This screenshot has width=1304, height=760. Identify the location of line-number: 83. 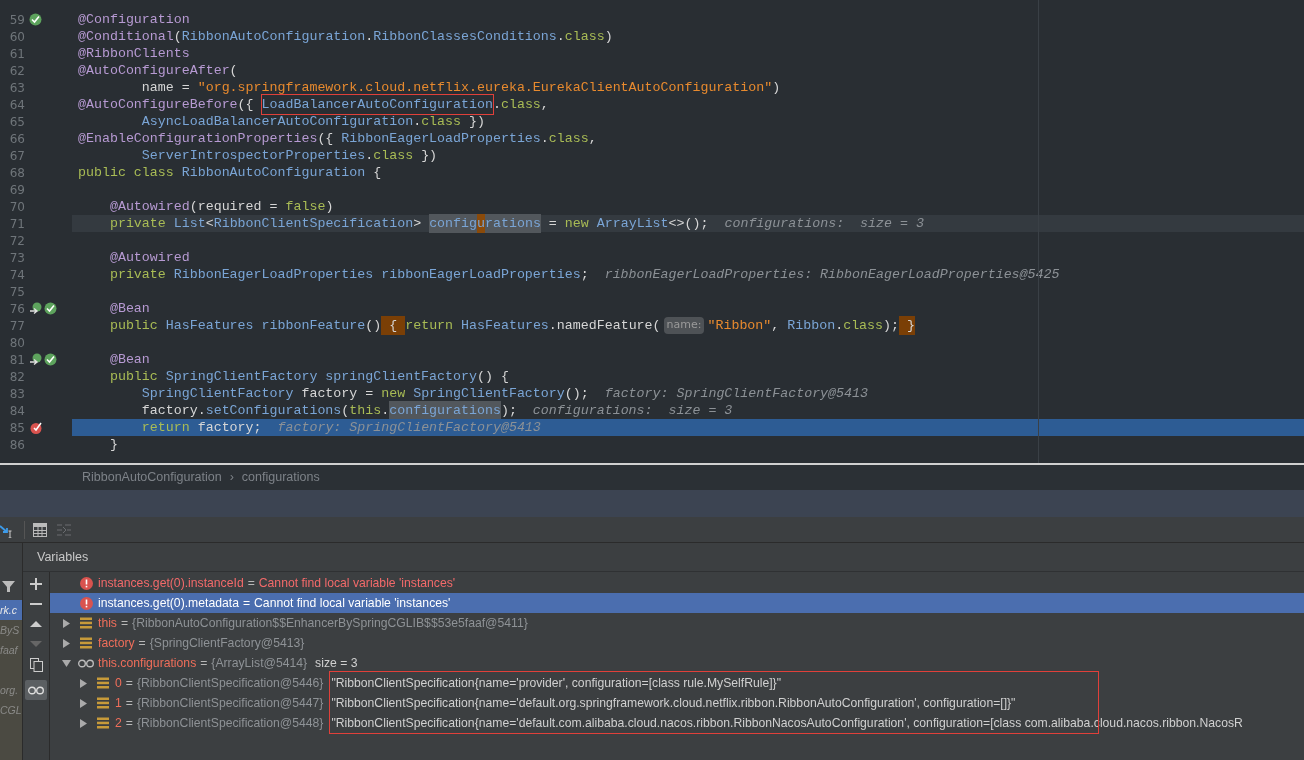
(16, 394).